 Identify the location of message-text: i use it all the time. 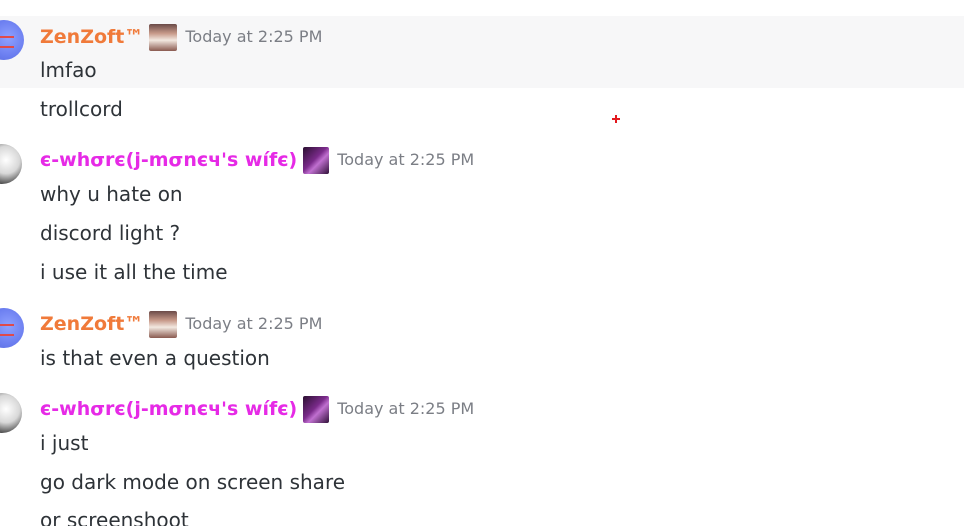
(134, 272).